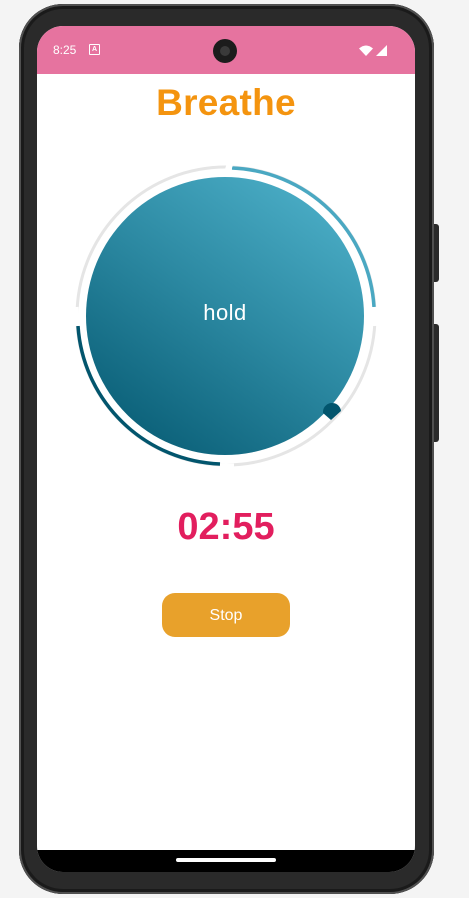  I want to click on front-camera, so click(225, 51).